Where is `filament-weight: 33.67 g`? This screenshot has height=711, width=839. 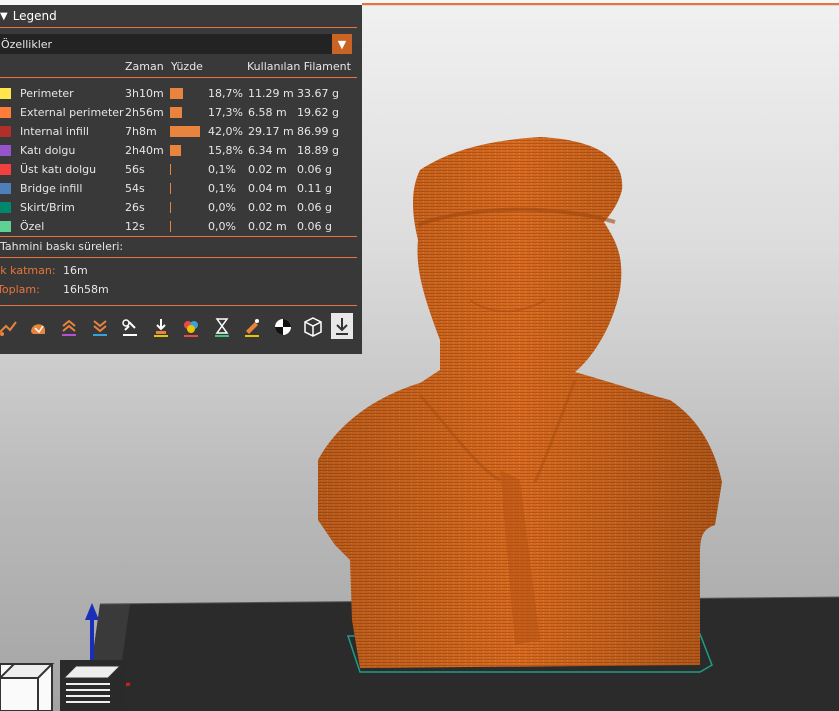
filament-weight: 33.67 g is located at coordinates (318, 93).